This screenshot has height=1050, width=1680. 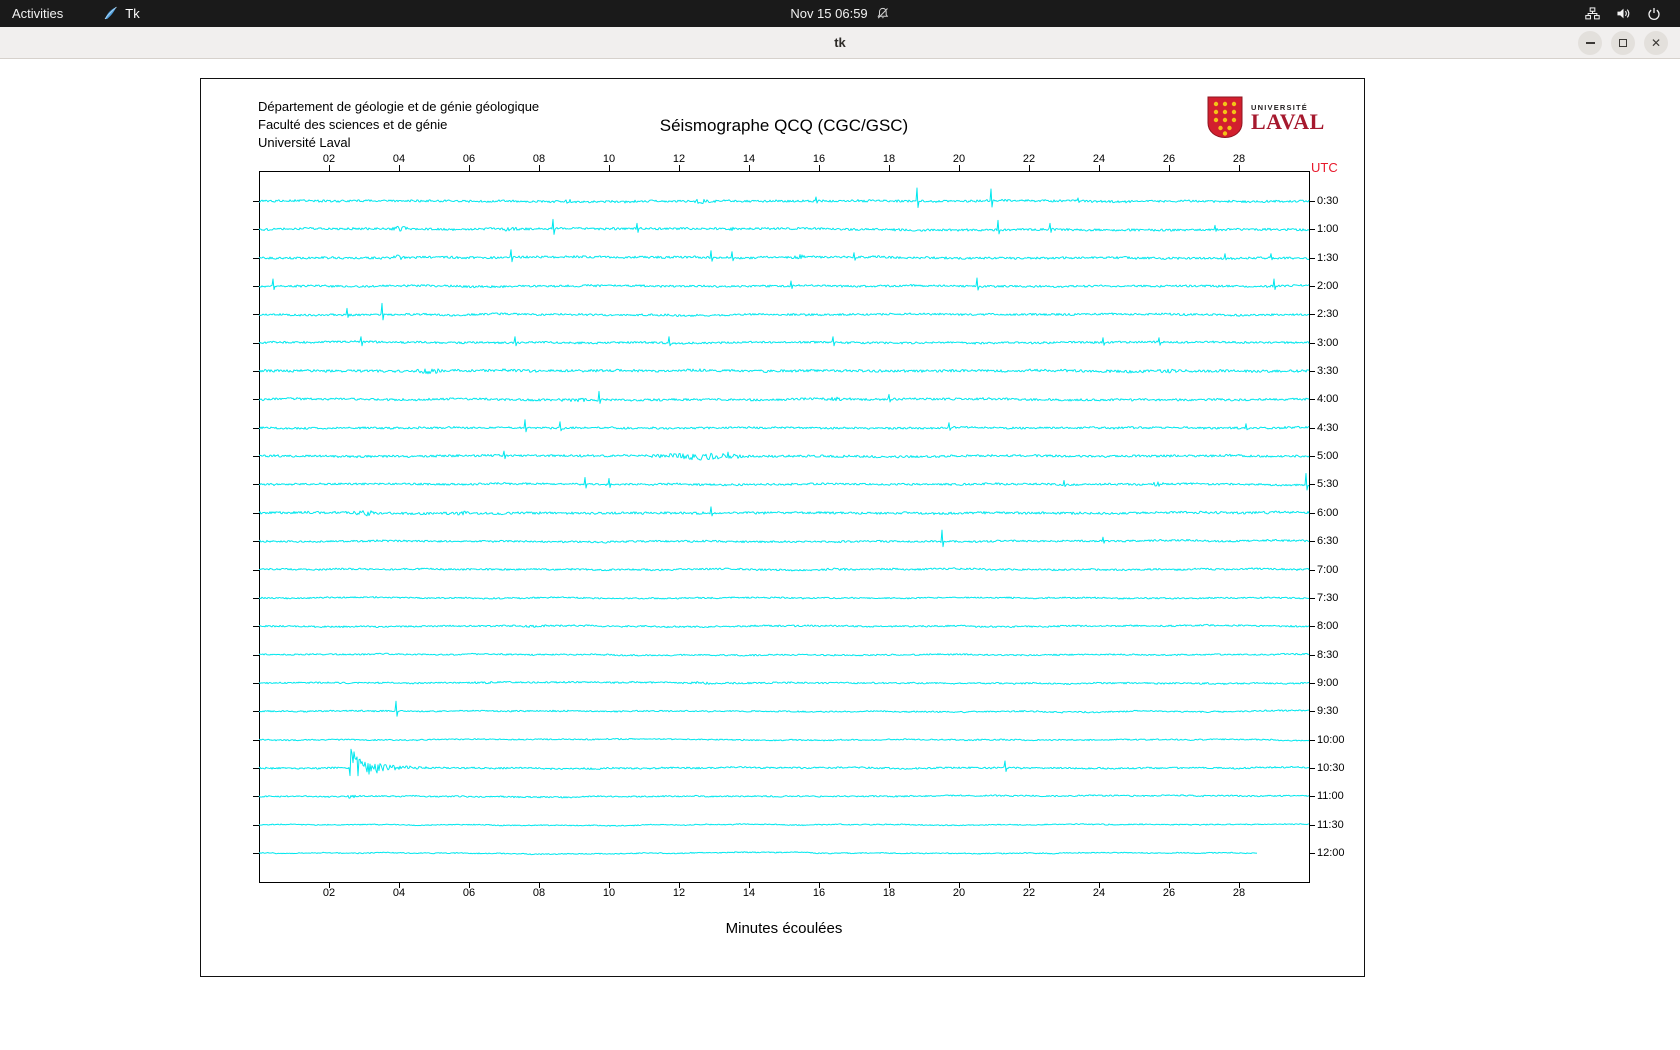 What do you see at coordinates (1324, 167) in the screenshot?
I see `utc-label: UTC` at bounding box center [1324, 167].